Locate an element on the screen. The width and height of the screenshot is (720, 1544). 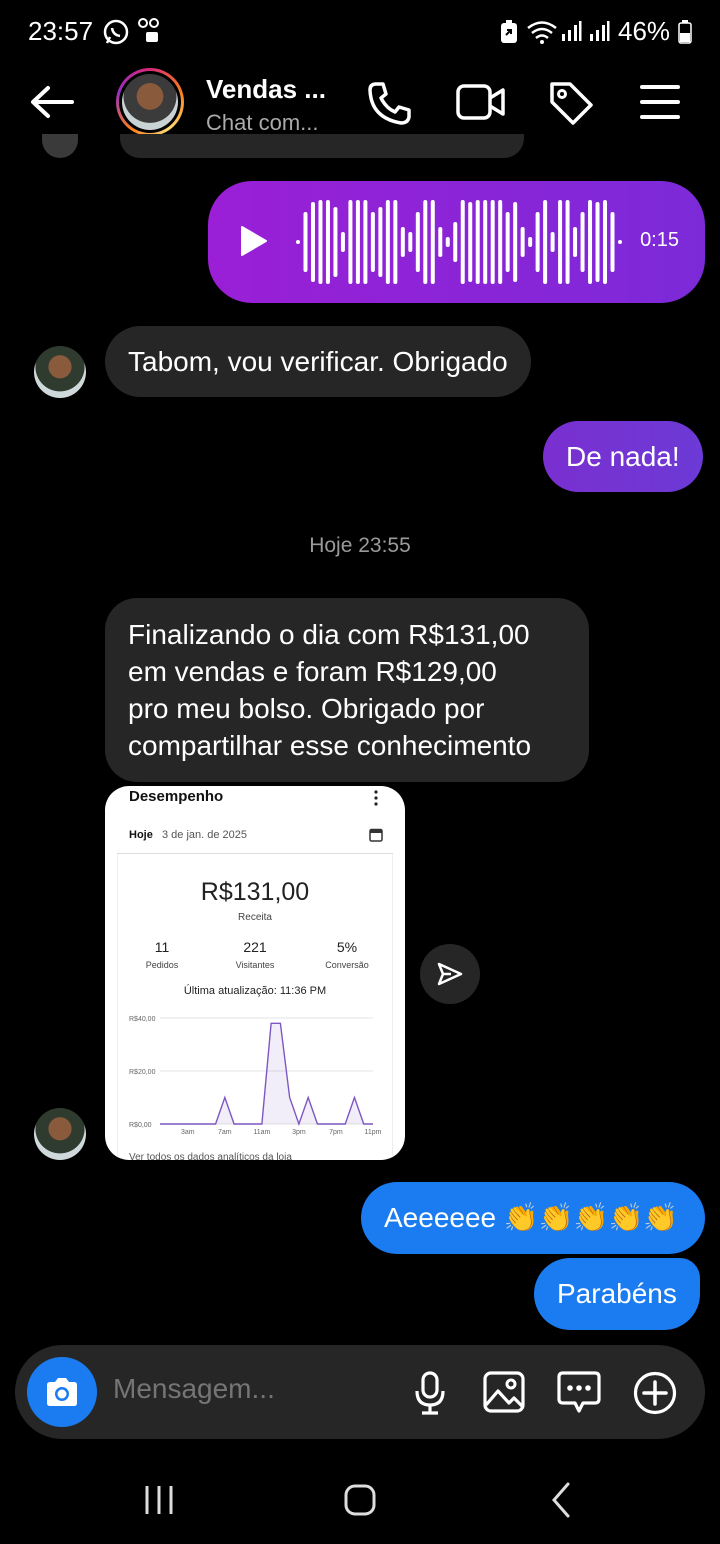
chart-y-tick-label: R$40,00 is located at coordinates (142, 1019).